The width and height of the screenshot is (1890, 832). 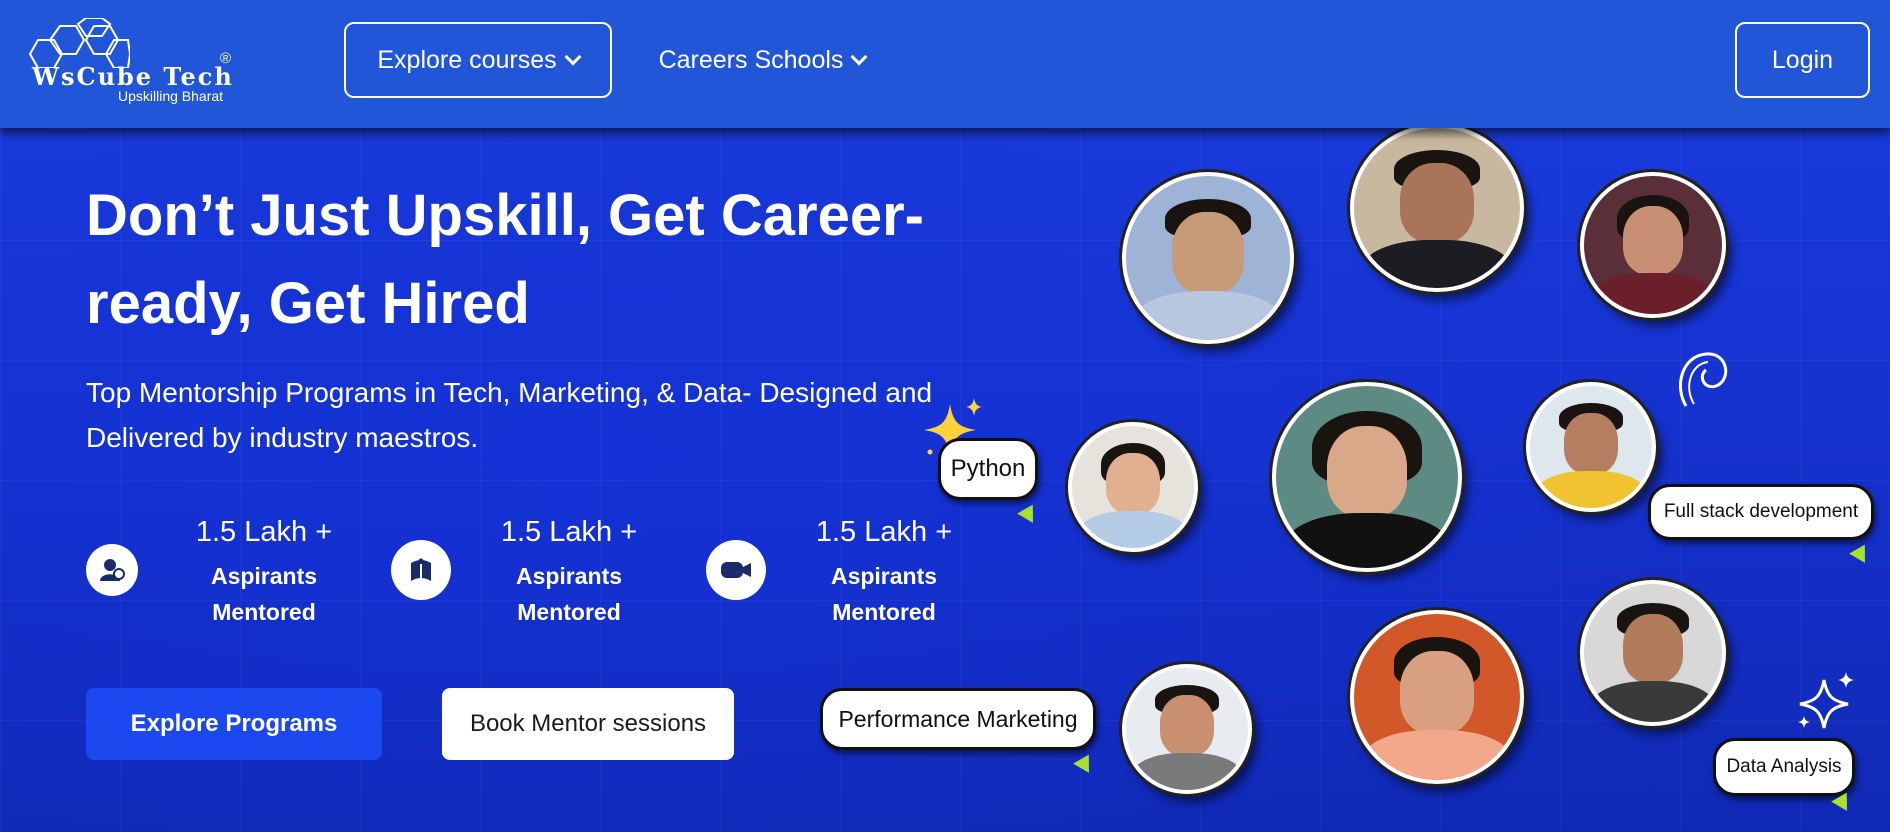 I want to click on tag-label: Full stack development, so click(x=1761, y=511).